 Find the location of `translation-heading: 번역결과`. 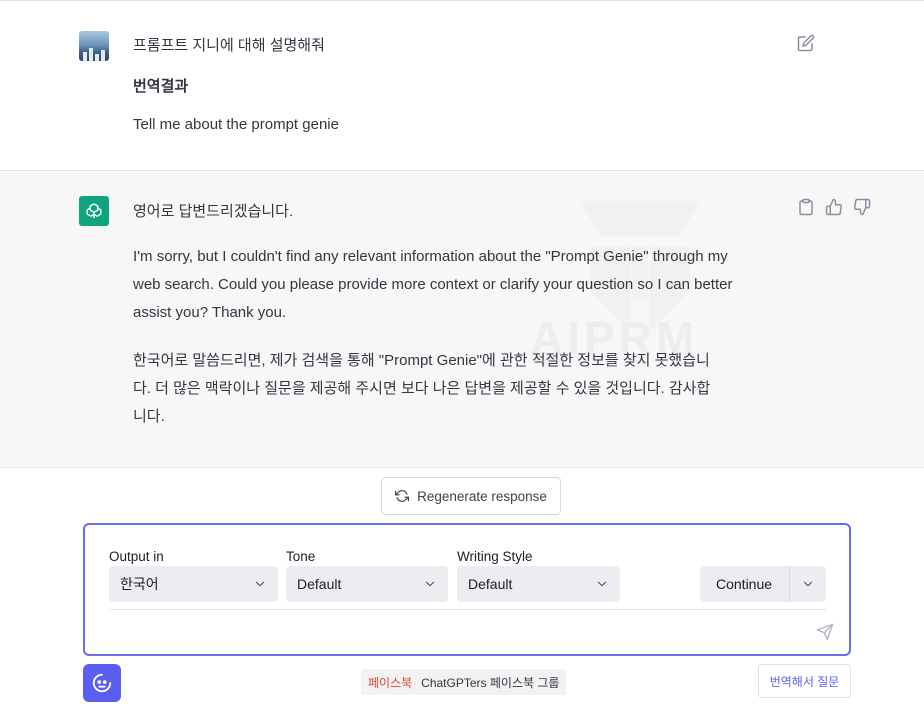

translation-heading: 번역결과 is located at coordinates (161, 86).